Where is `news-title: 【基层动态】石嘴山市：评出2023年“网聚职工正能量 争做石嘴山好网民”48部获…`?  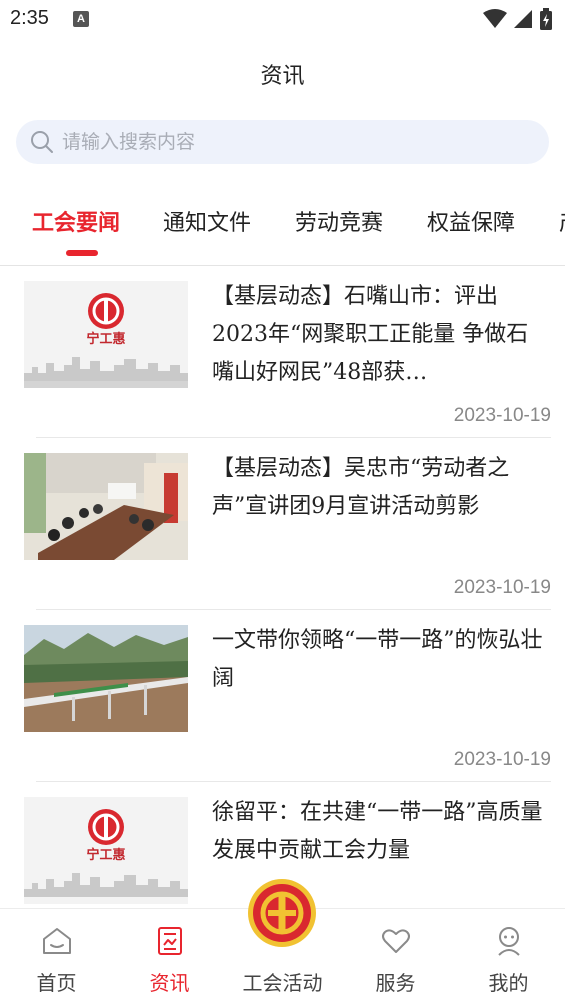
news-title: 【基层动态】石嘴山市：评出2023年“网聚职工正能量 争做石嘴山好网民”48部获… is located at coordinates (381, 335).